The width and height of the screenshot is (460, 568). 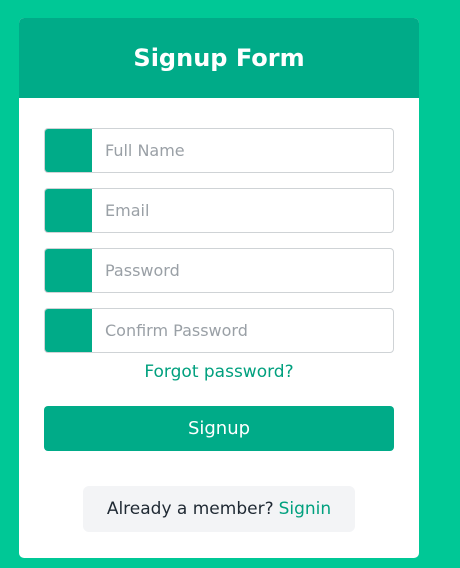 I want to click on confirm-password-field, so click(x=219, y=330).